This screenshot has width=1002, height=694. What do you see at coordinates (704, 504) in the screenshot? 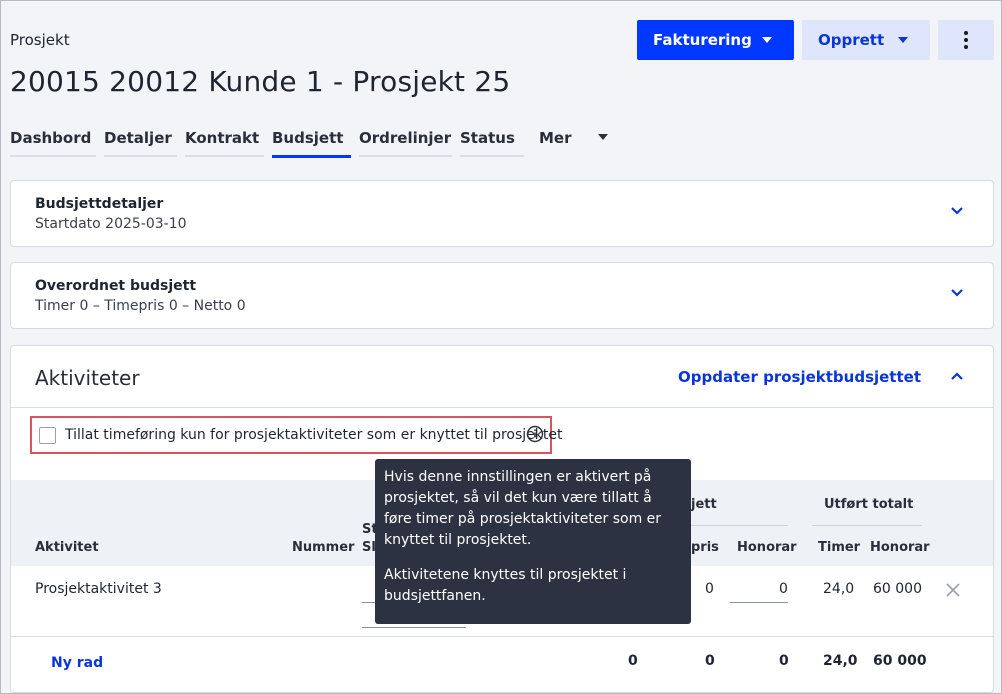
I see `col-budget-group: jett` at bounding box center [704, 504].